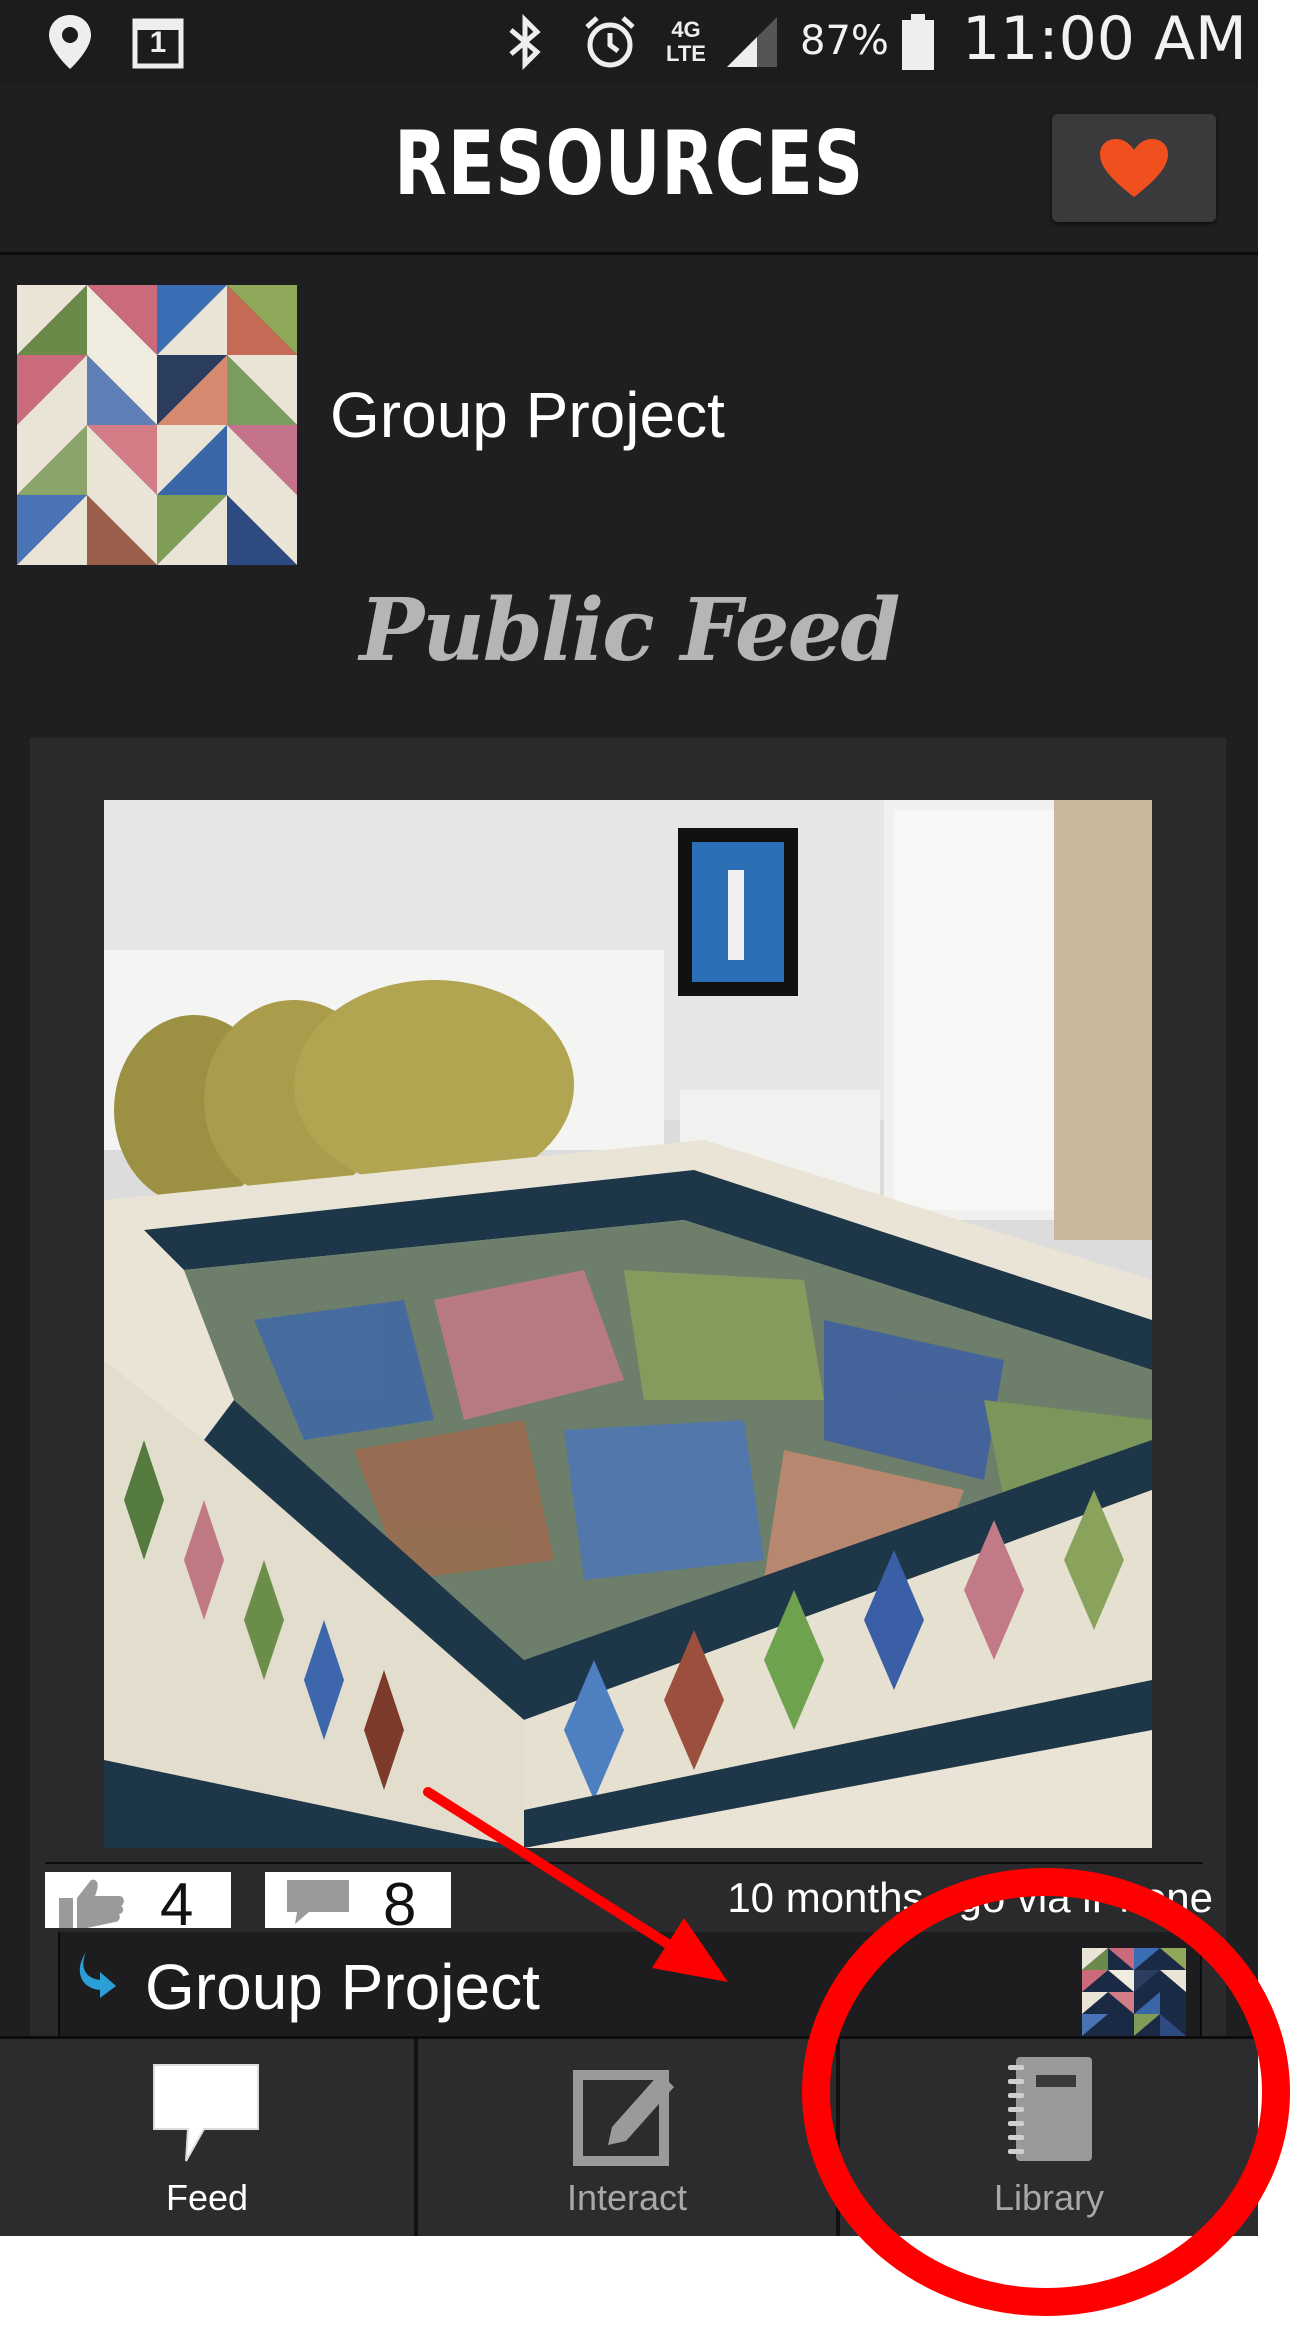 The height and width of the screenshot is (2330, 1305). Describe the element at coordinates (206, 2113) in the screenshot. I see `speech-bubble-icon` at that location.